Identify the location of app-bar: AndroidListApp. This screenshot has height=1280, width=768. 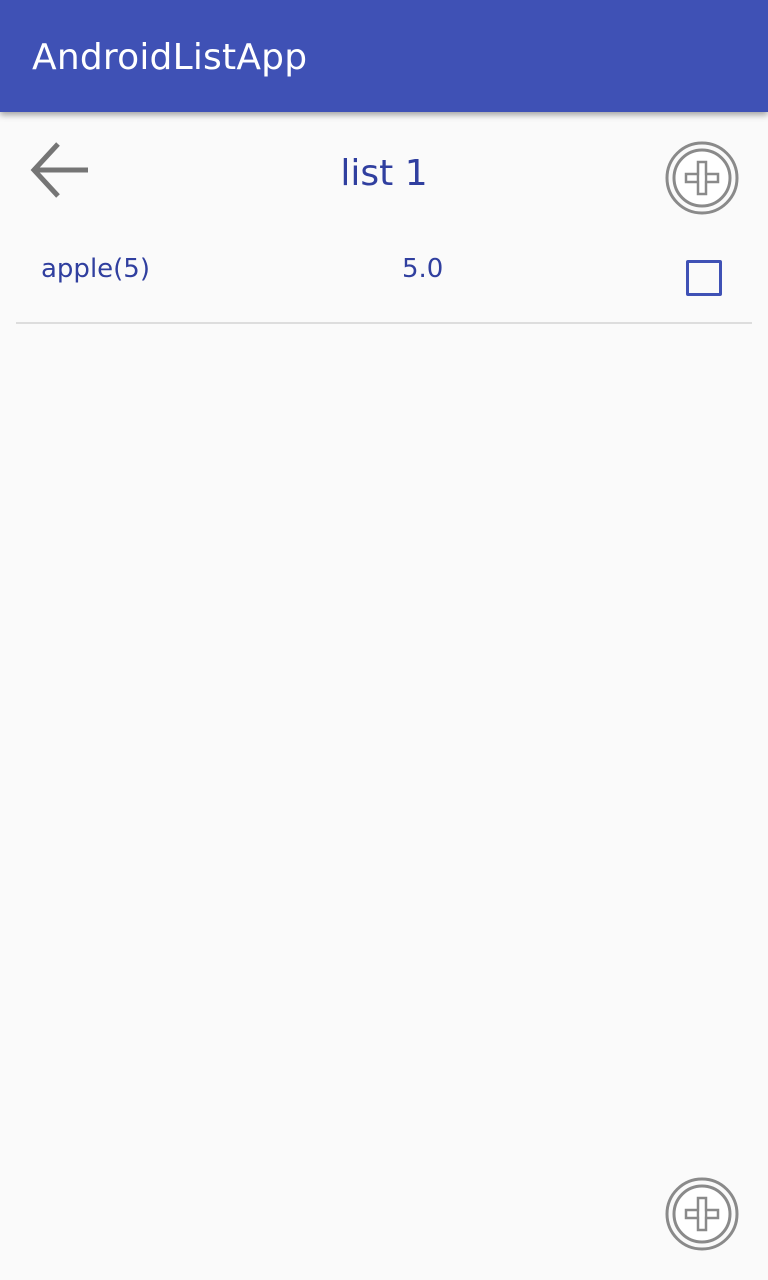
(384, 56).